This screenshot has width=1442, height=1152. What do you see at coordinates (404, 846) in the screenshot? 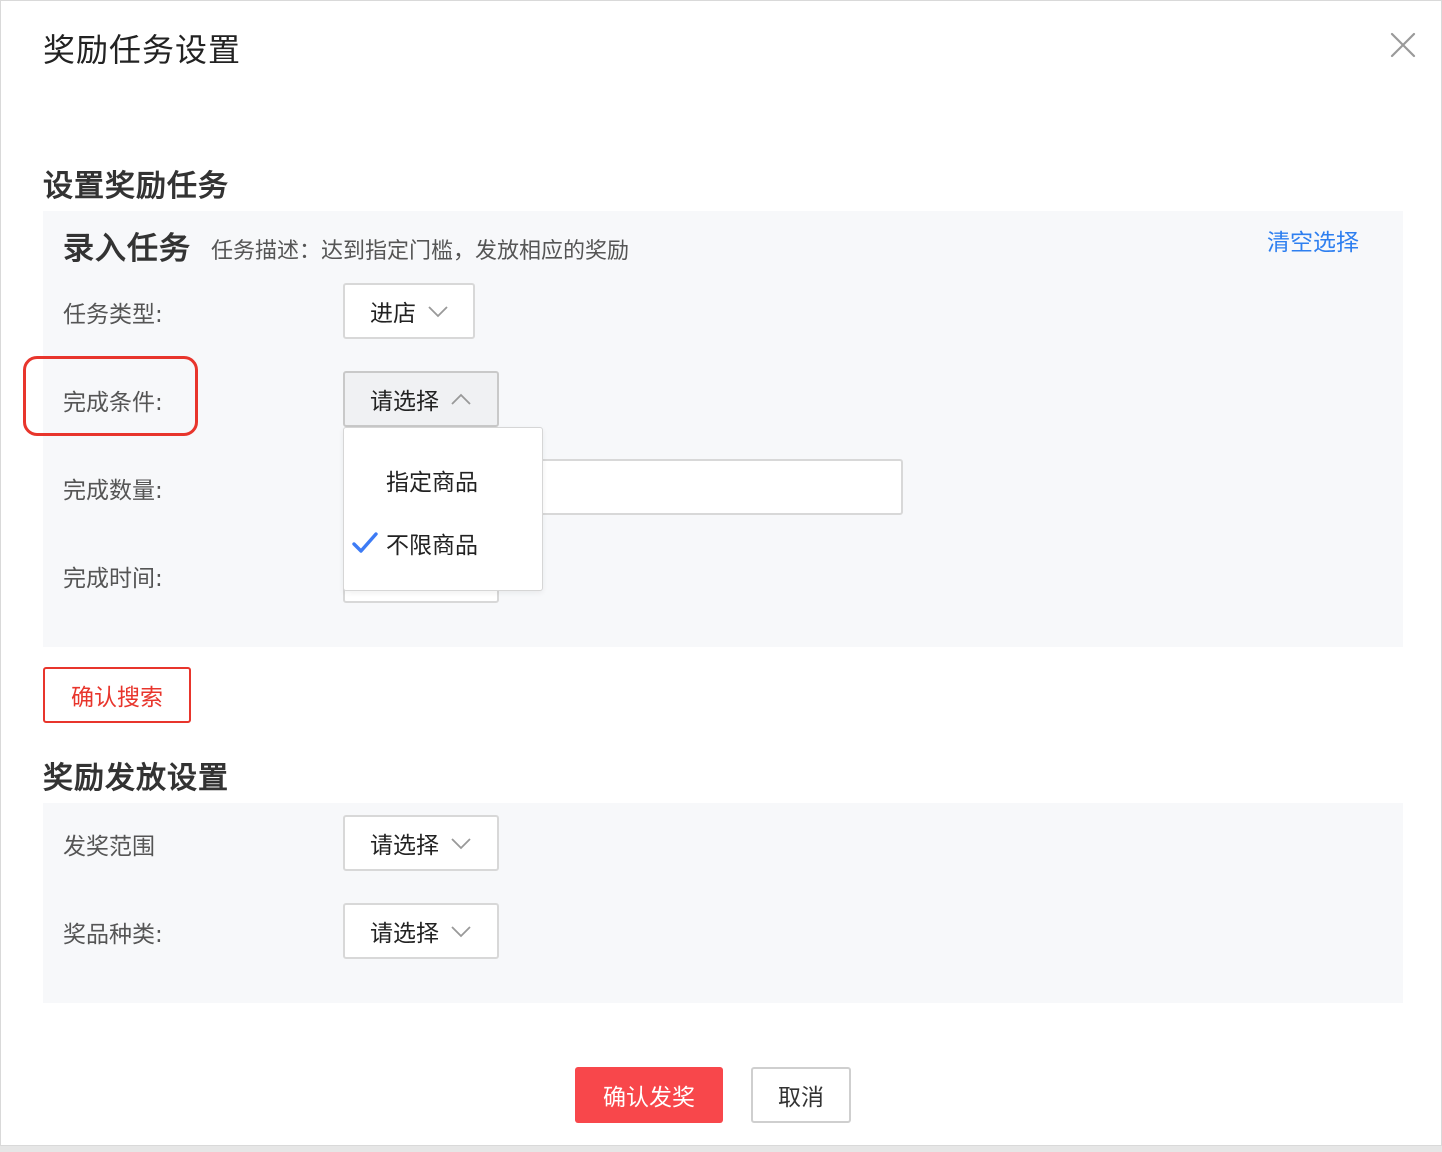
I see `award-scope-value: 请选择` at bounding box center [404, 846].